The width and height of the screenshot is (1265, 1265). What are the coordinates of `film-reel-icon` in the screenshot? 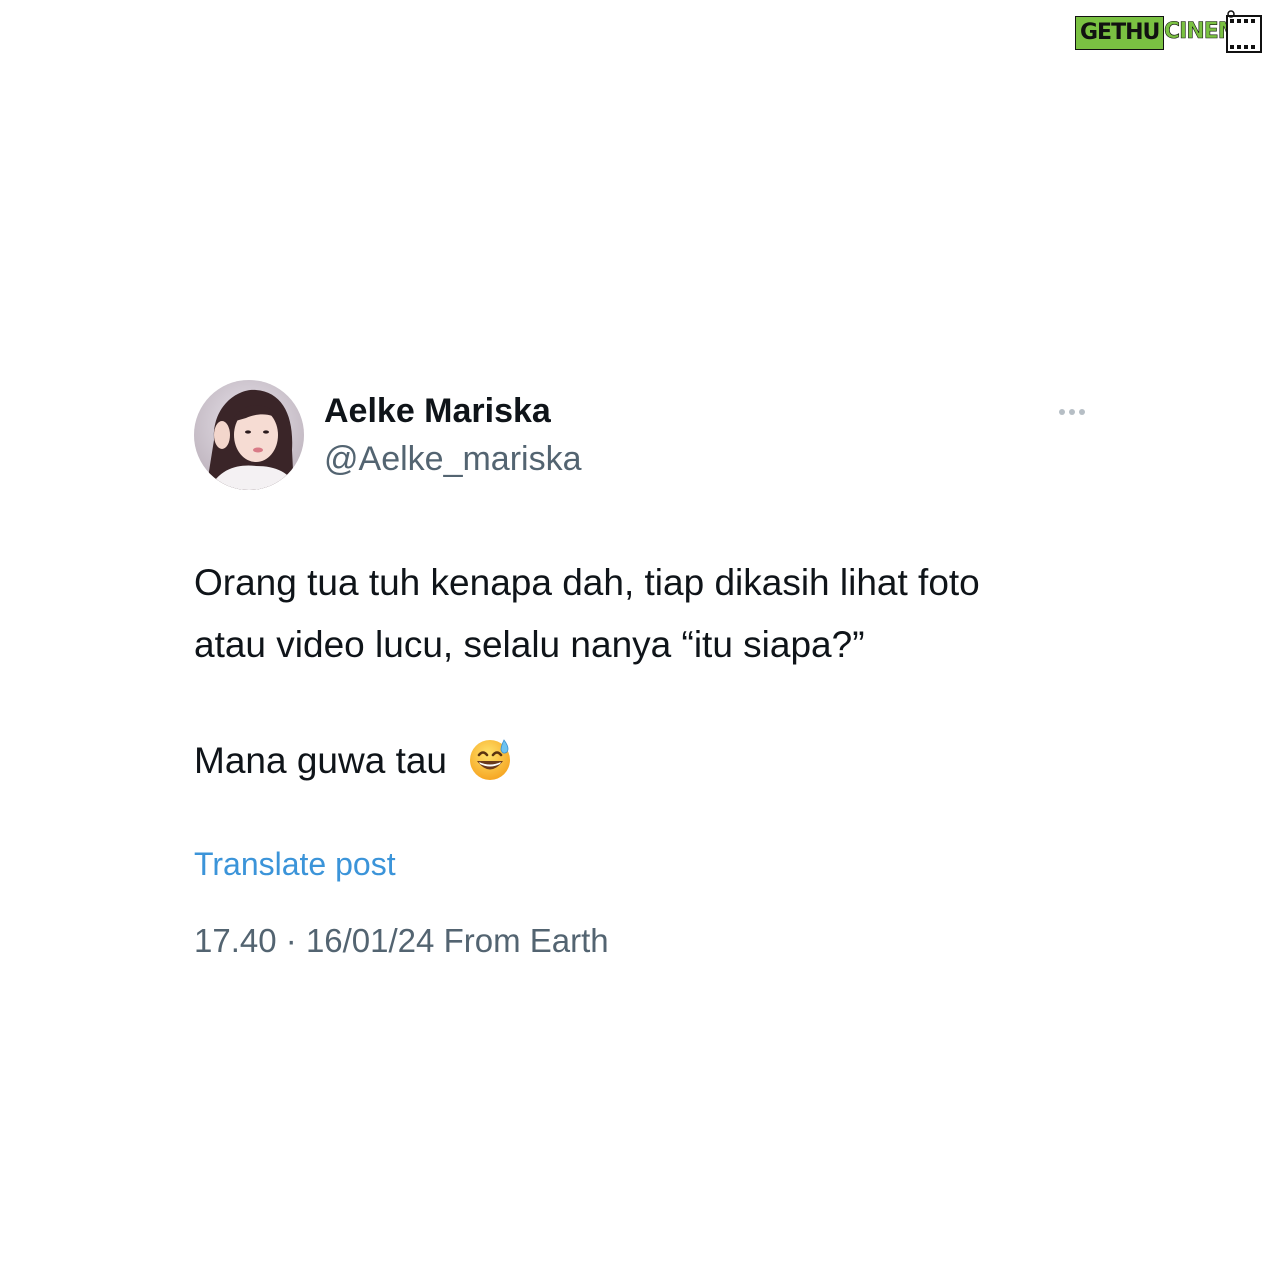 It's located at (1244, 31).